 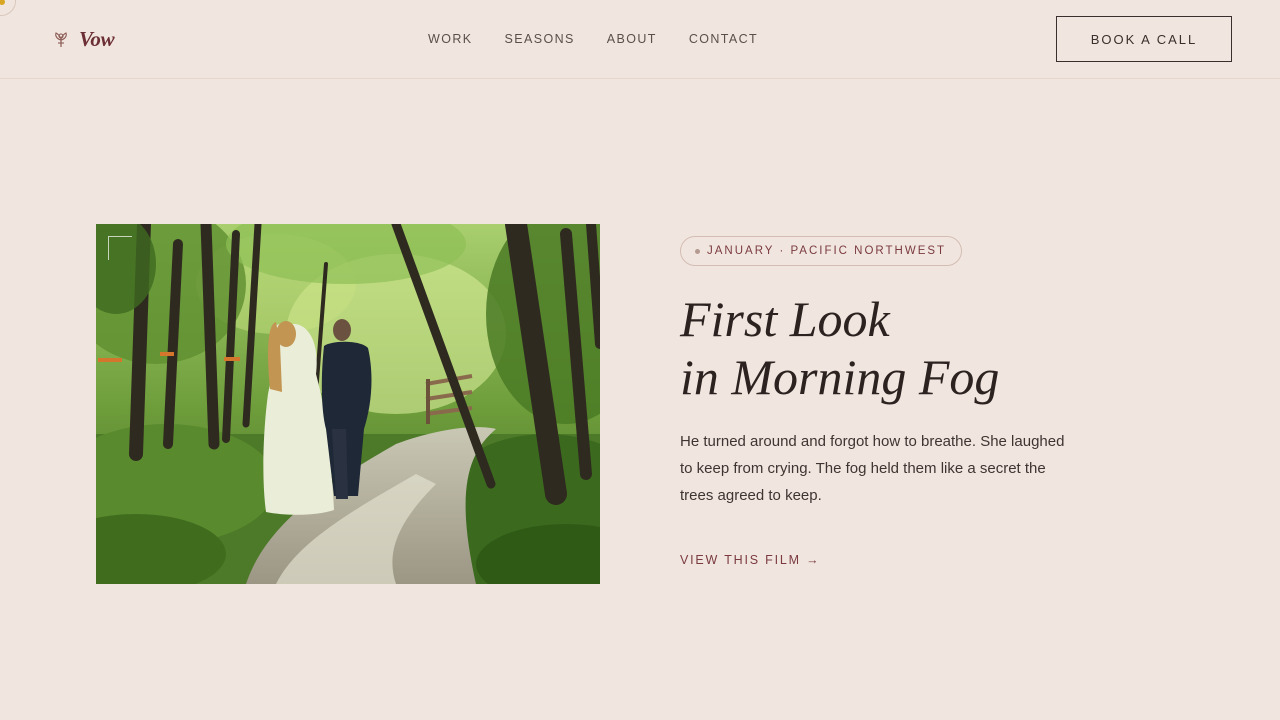 What do you see at coordinates (97, 38) in the screenshot?
I see `brand-name: Vow` at bounding box center [97, 38].